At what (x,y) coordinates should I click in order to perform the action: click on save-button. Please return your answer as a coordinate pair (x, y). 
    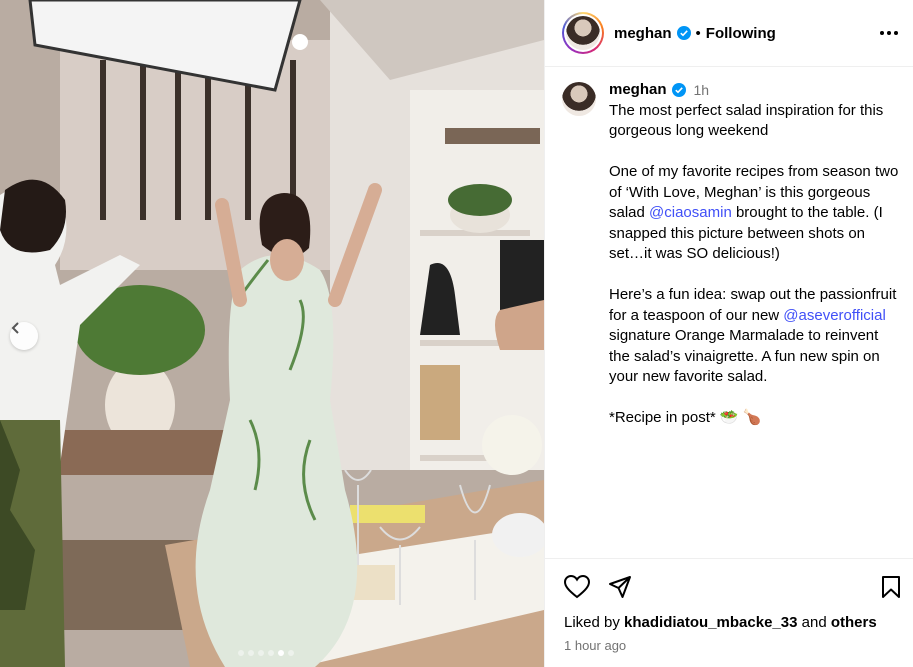
    Looking at the image, I should click on (891, 587).